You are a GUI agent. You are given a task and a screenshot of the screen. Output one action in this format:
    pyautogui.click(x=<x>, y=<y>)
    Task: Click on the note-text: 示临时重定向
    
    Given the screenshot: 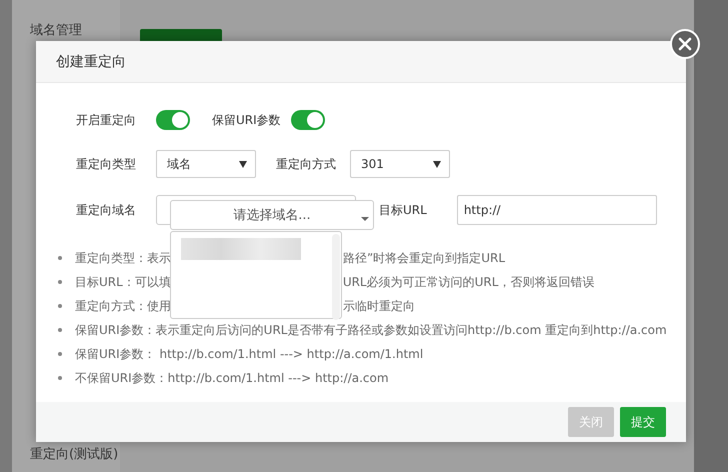 What is the action you would take?
    pyautogui.click(x=379, y=306)
    